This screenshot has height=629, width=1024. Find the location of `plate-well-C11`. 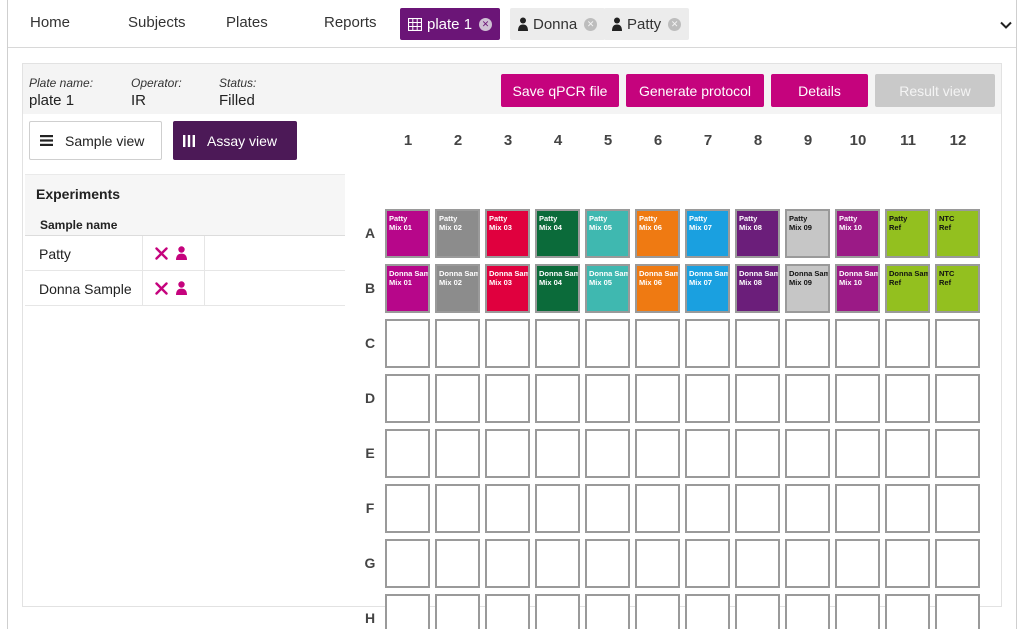

plate-well-C11 is located at coordinates (907, 343).